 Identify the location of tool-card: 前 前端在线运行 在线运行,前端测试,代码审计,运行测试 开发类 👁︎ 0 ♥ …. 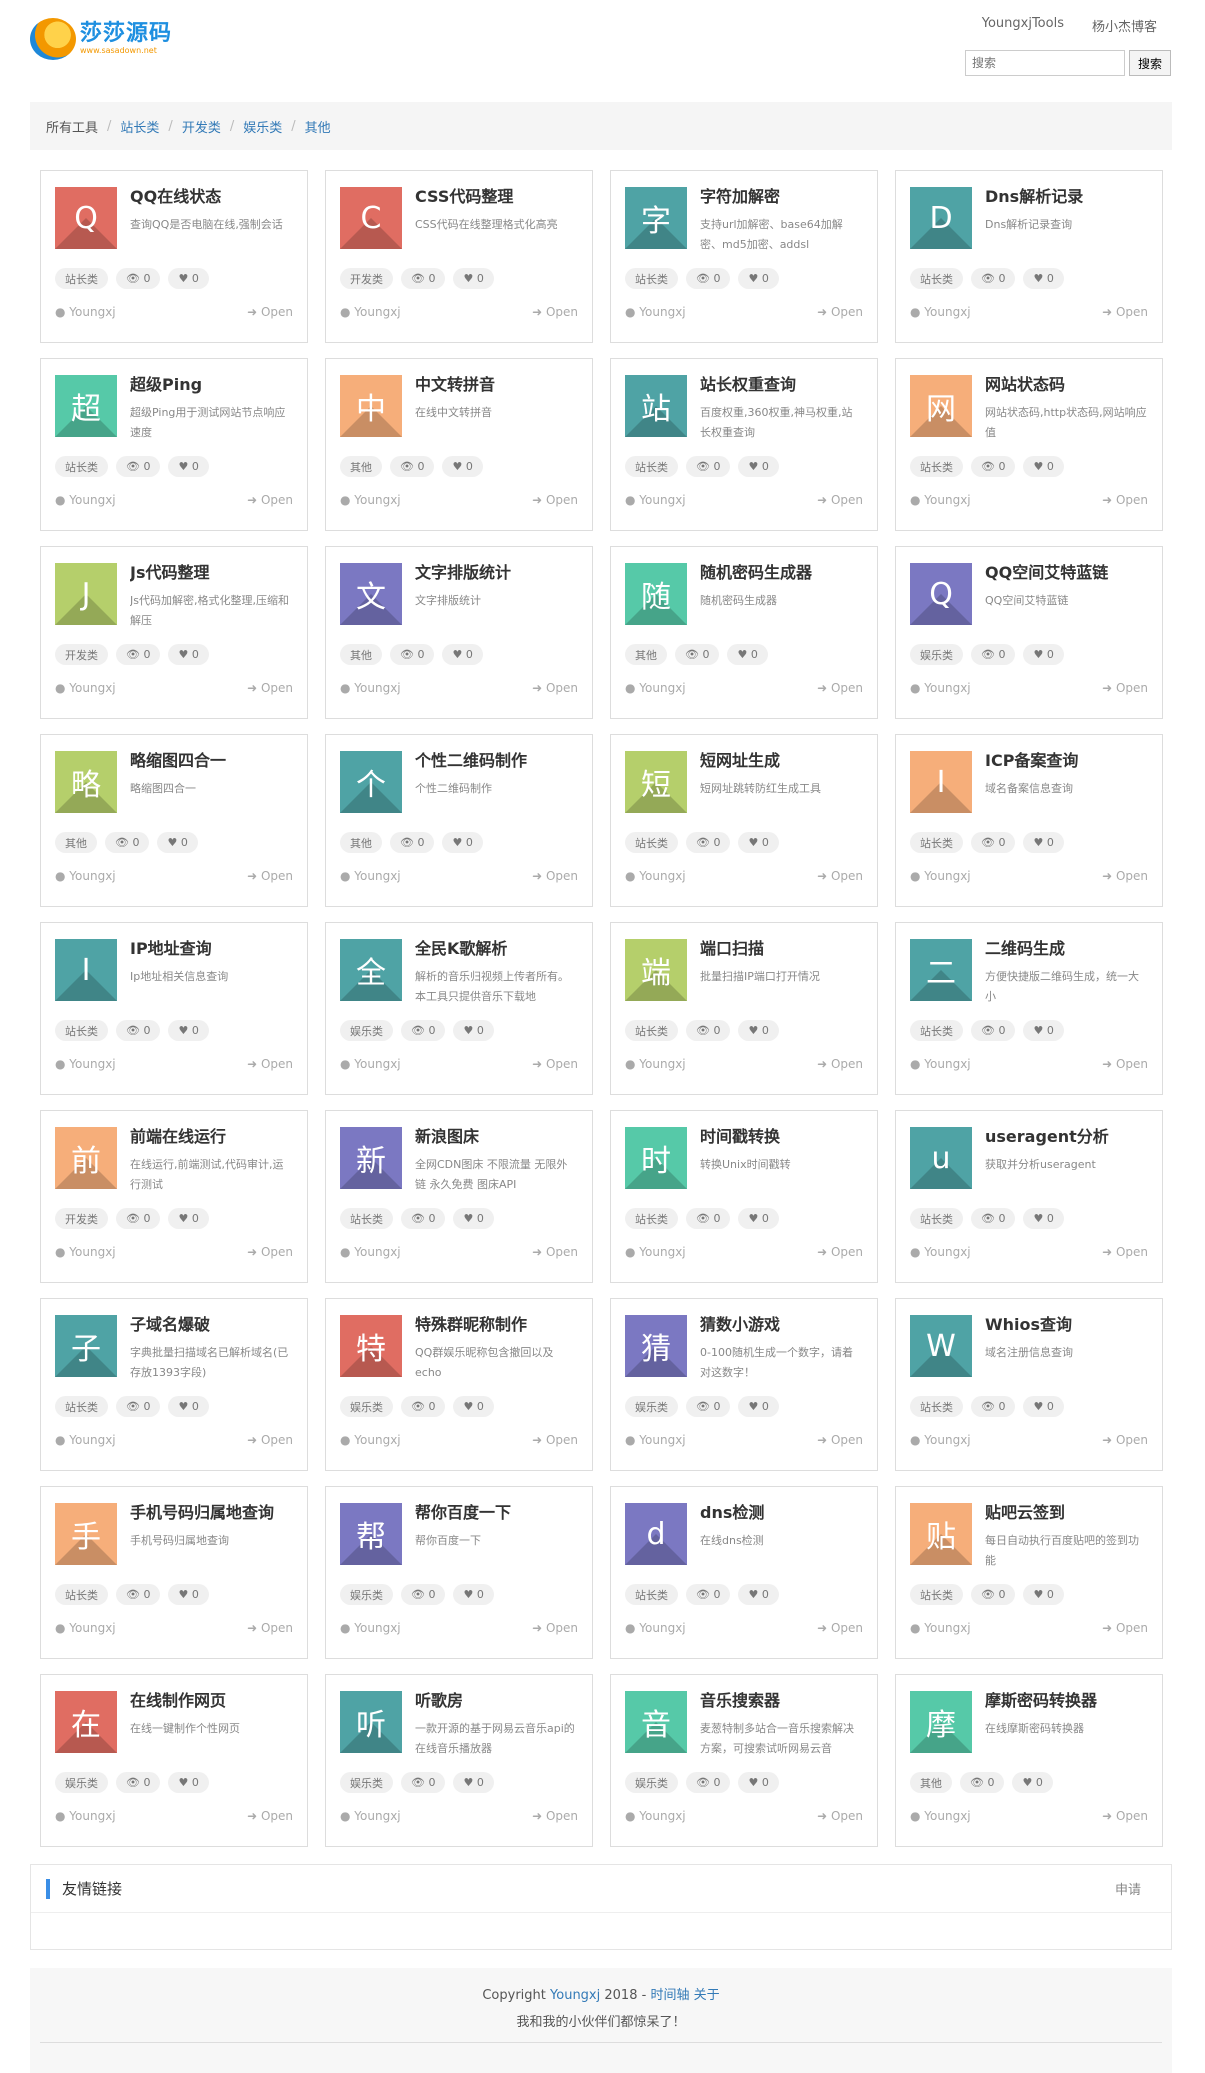
(174, 1196).